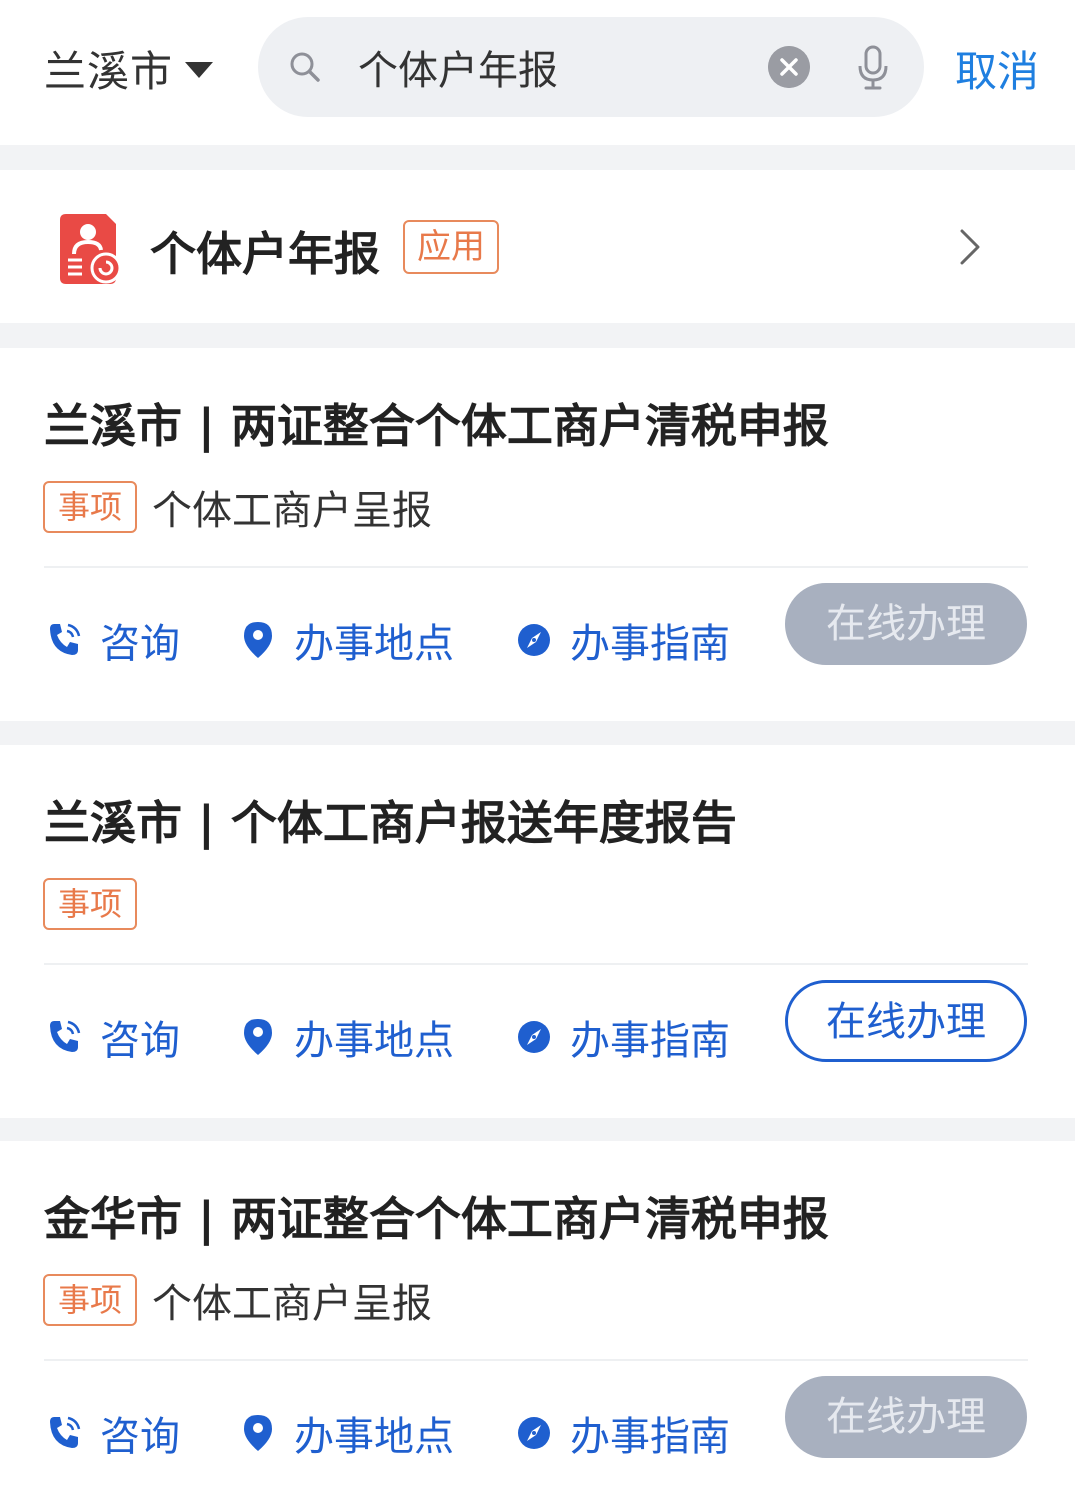 The width and height of the screenshot is (1075, 1506). I want to click on microphone-icon, so click(873, 68).